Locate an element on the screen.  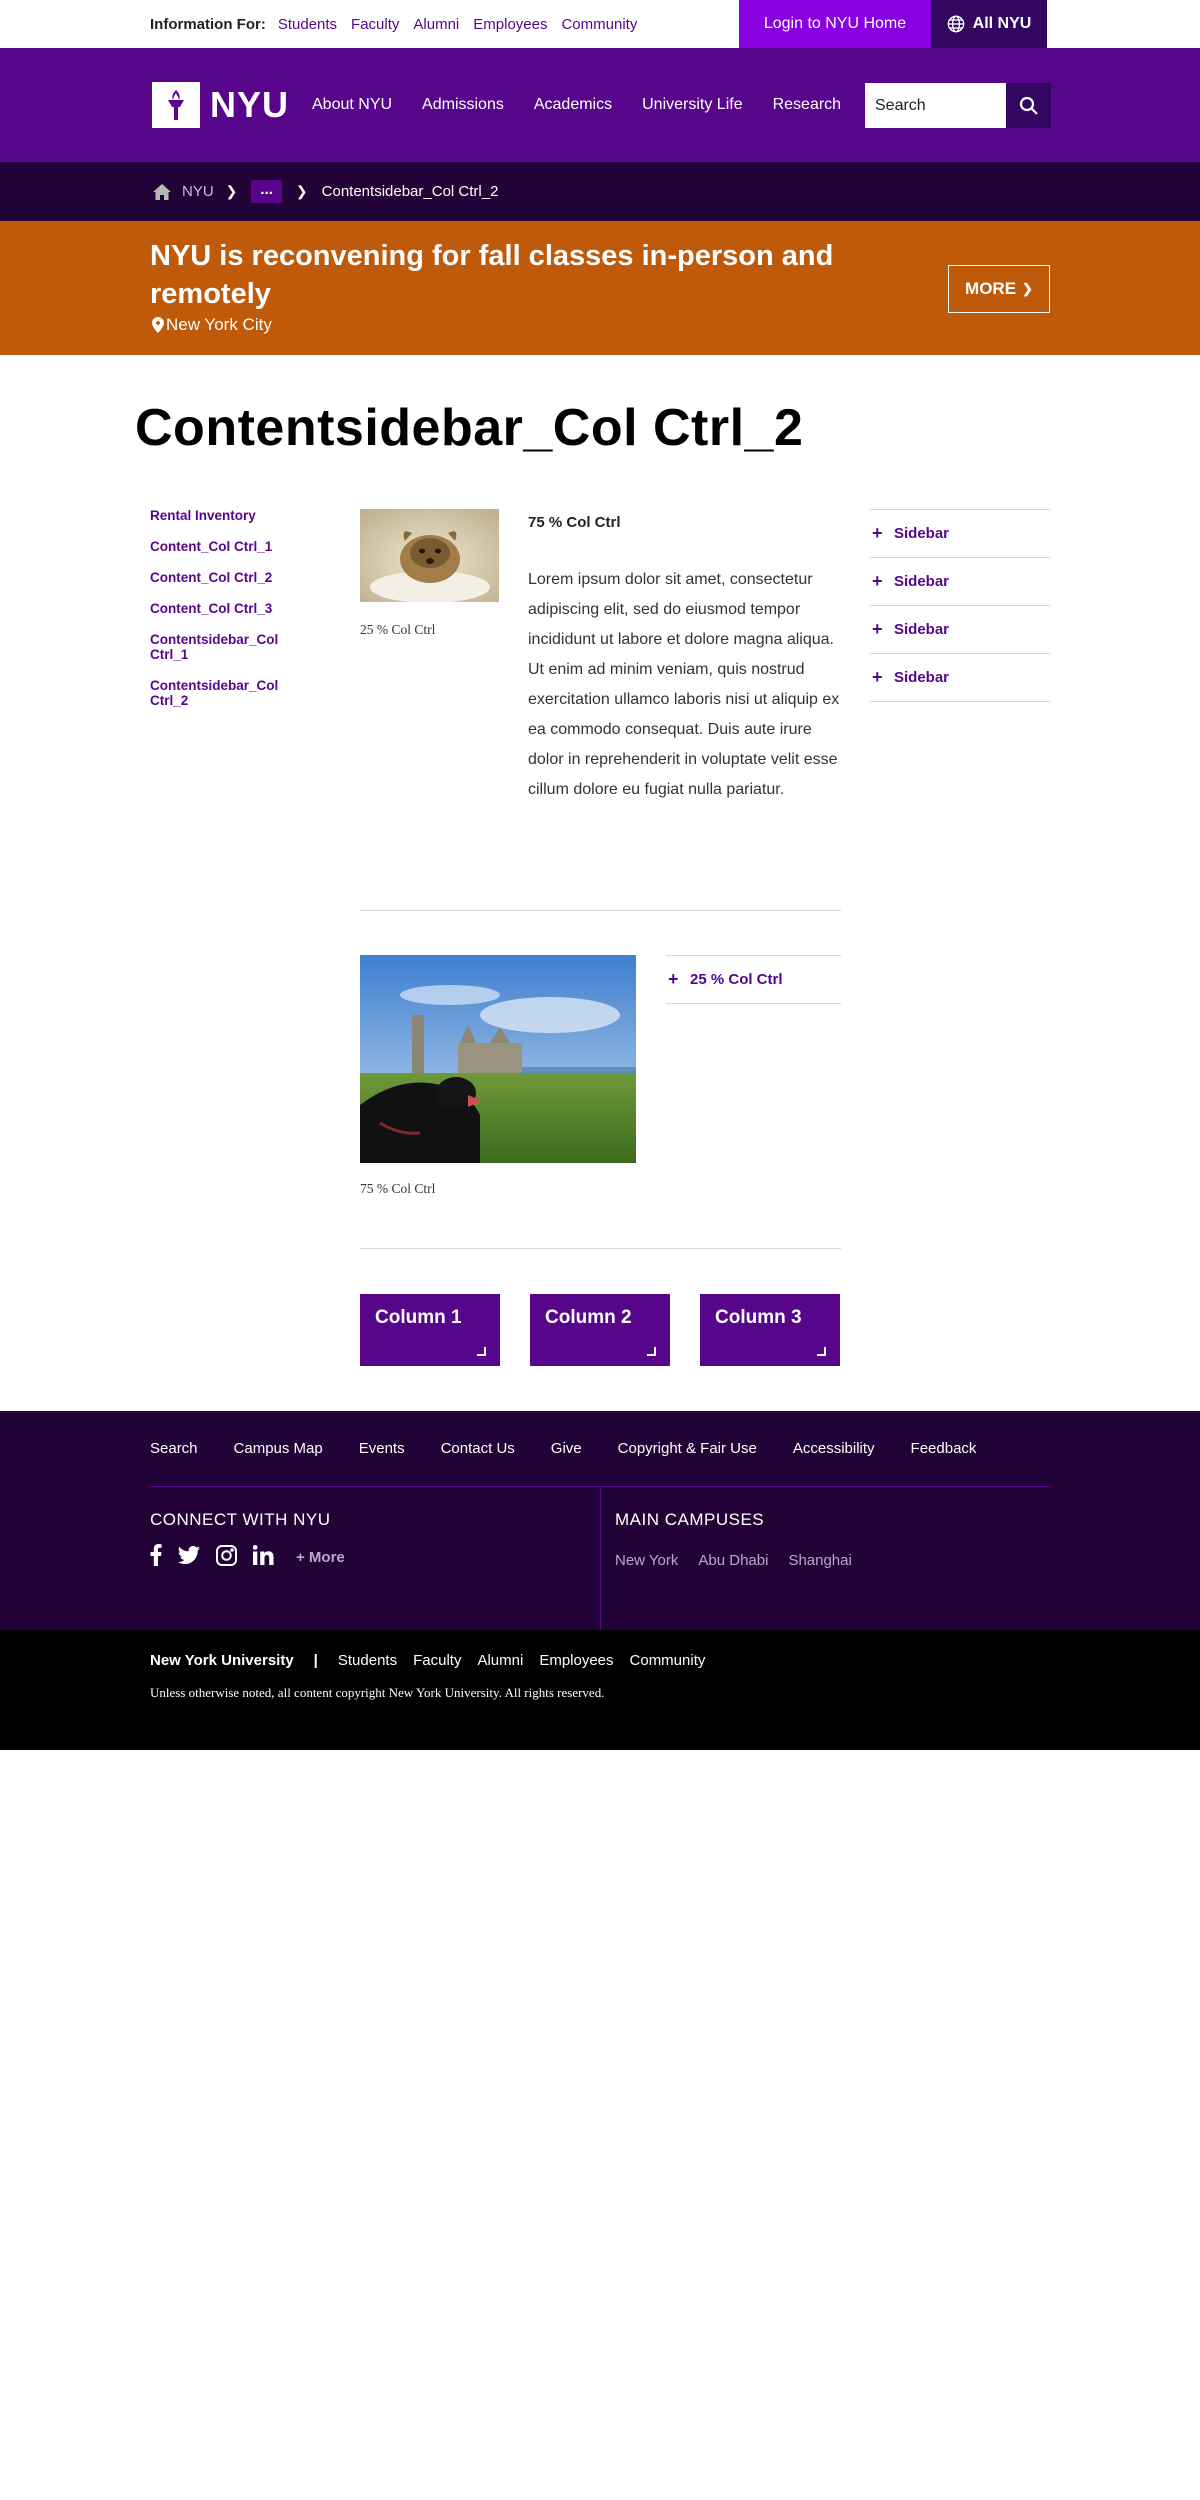
footer-link-copyright: Copyright & Fair Use is located at coordinates (687, 1448).